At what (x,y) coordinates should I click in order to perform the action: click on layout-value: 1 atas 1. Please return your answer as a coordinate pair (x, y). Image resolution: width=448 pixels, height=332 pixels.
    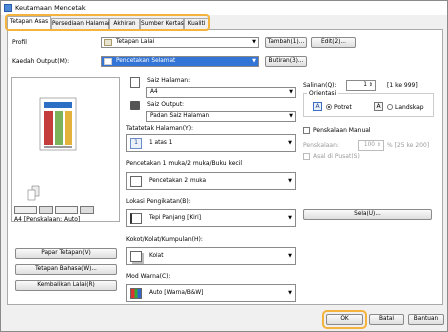
    Looking at the image, I should click on (161, 143).